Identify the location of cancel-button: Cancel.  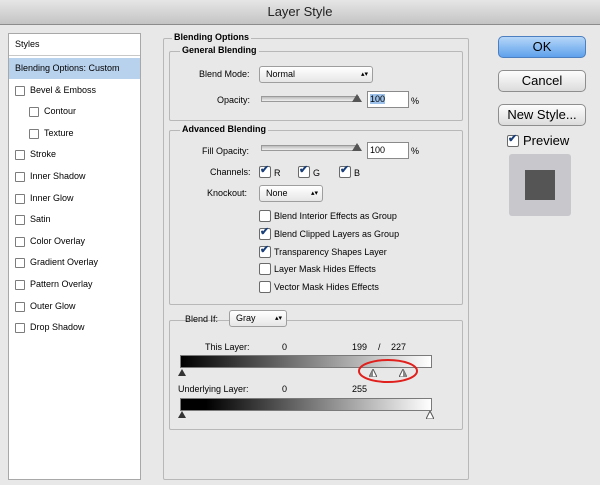
(542, 81).